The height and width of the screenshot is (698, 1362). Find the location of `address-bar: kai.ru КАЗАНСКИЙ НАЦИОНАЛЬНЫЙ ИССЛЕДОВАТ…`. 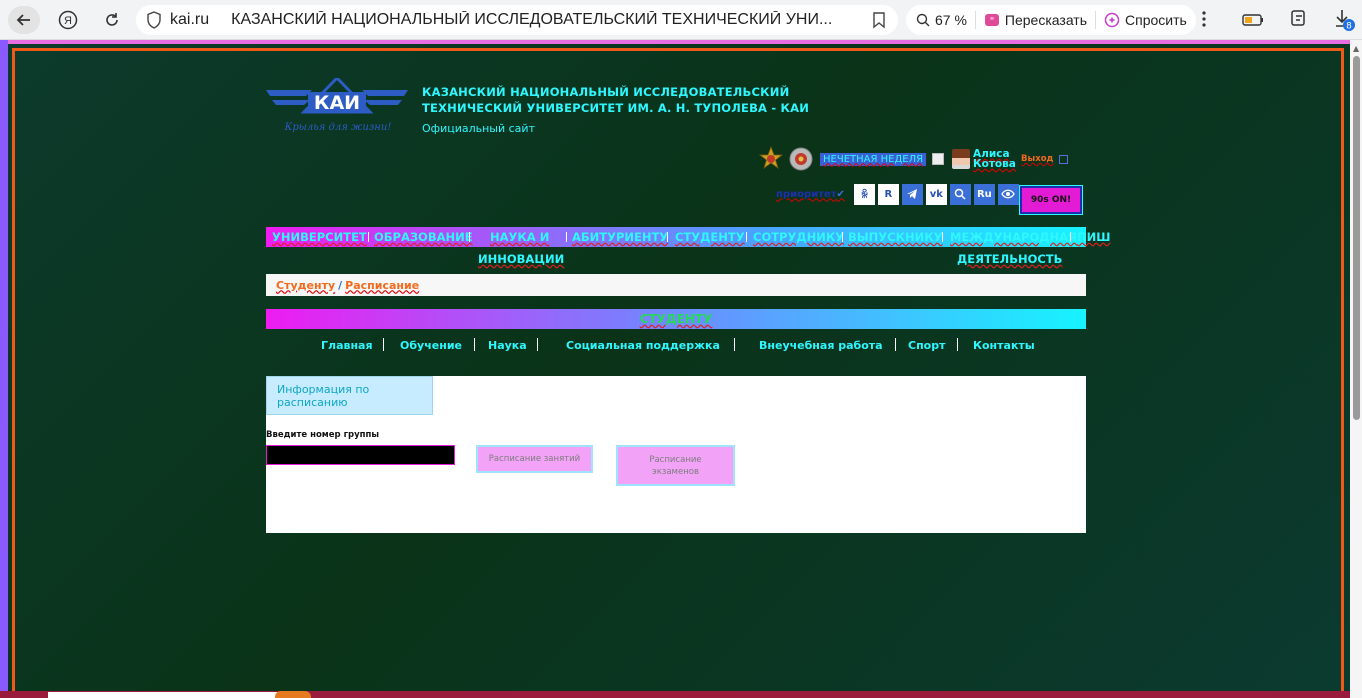

address-bar: kai.ru КАЗАНСКИЙ НАЦИОНАЛЬНЫЙ ИССЛЕДОВАТ… is located at coordinates (517, 20).